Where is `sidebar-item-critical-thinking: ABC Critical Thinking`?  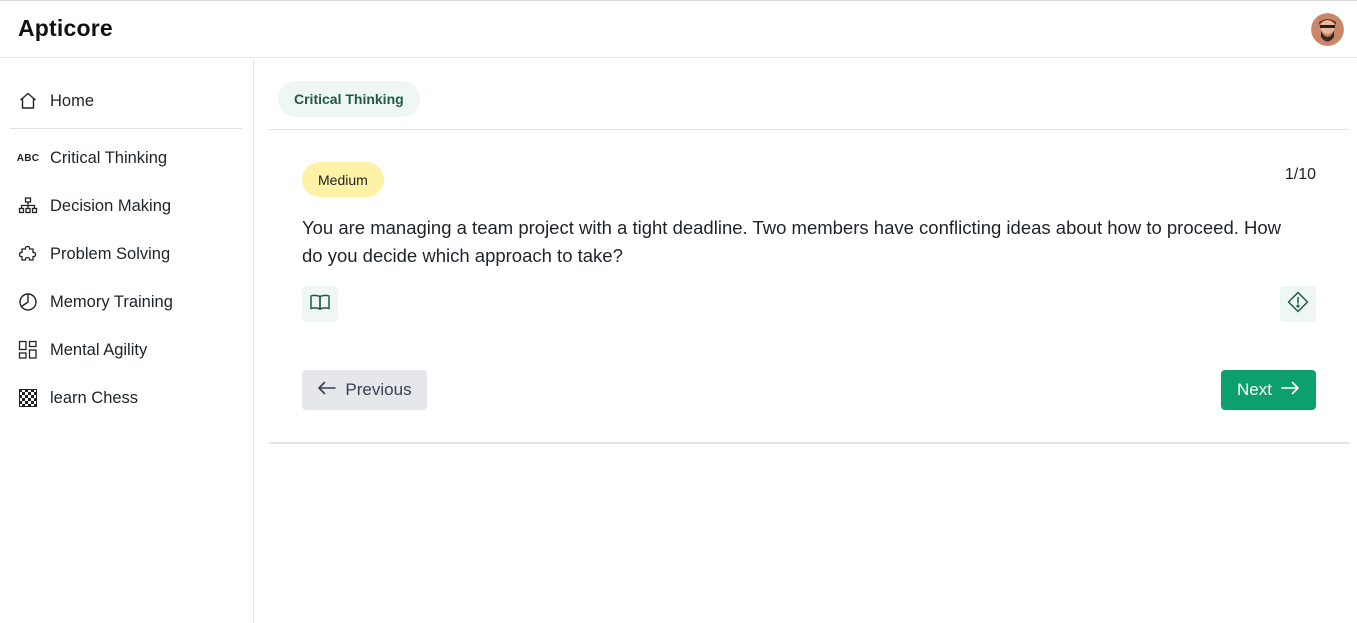
sidebar-item-critical-thinking: ABC Critical Thinking is located at coordinates (126, 158).